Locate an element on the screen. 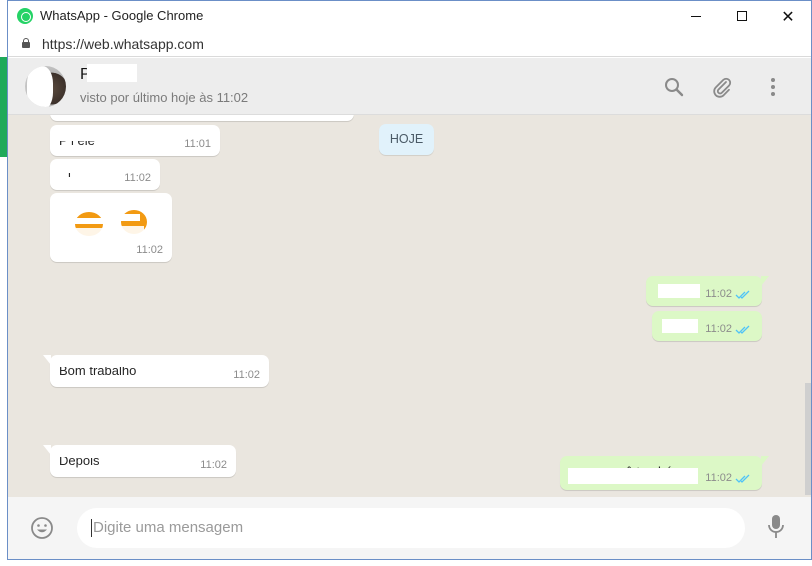  paperclip-icon is located at coordinates (722, 87).